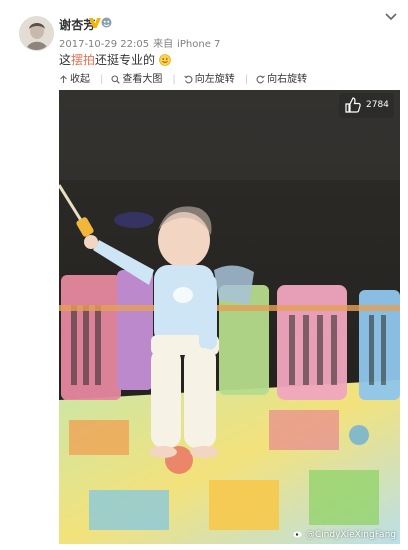 This screenshot has height=550, width=408. I want to click on arrow-up-icon, so click(63, 79).